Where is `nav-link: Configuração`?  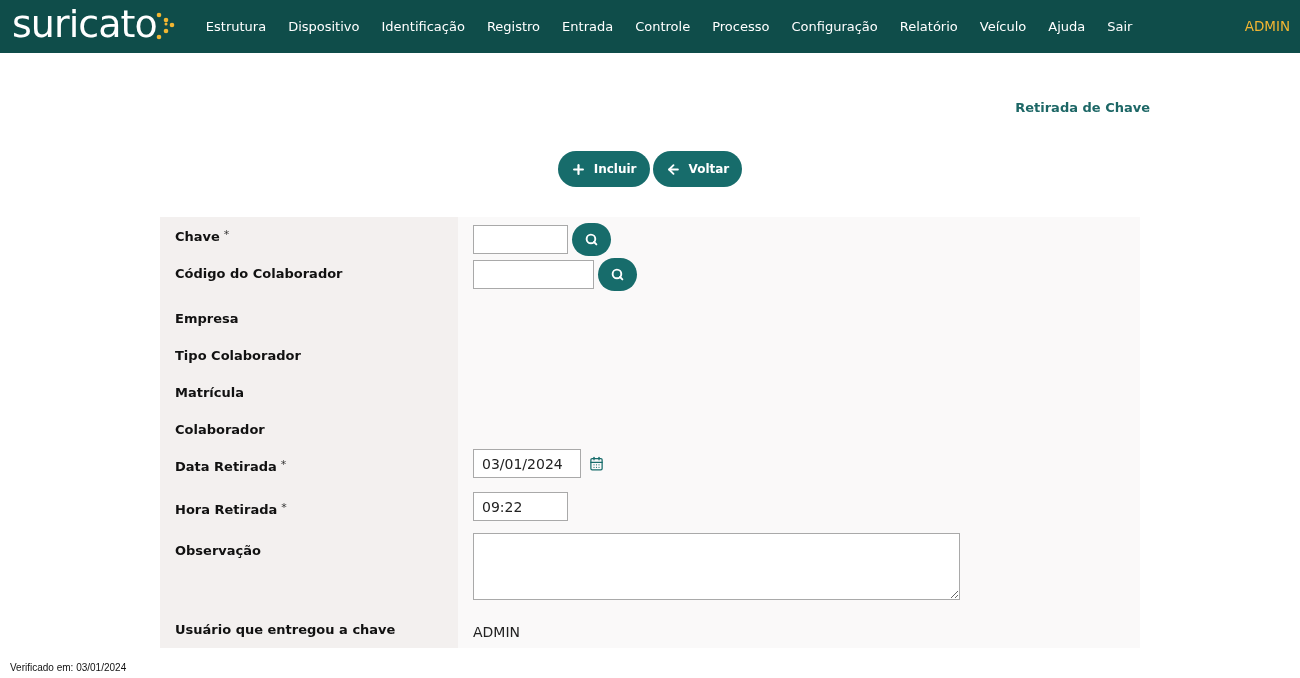 nav-link: Configuração is located at coordinates (834, 26).